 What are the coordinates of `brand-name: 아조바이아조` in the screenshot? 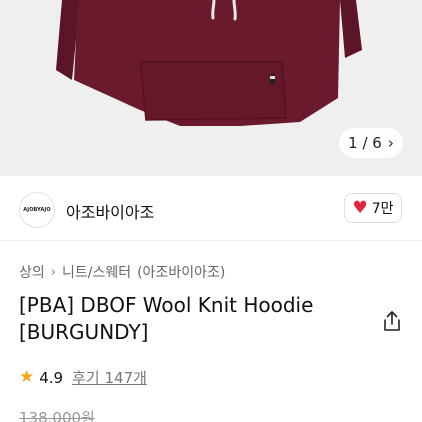 It's located at (110, 211).